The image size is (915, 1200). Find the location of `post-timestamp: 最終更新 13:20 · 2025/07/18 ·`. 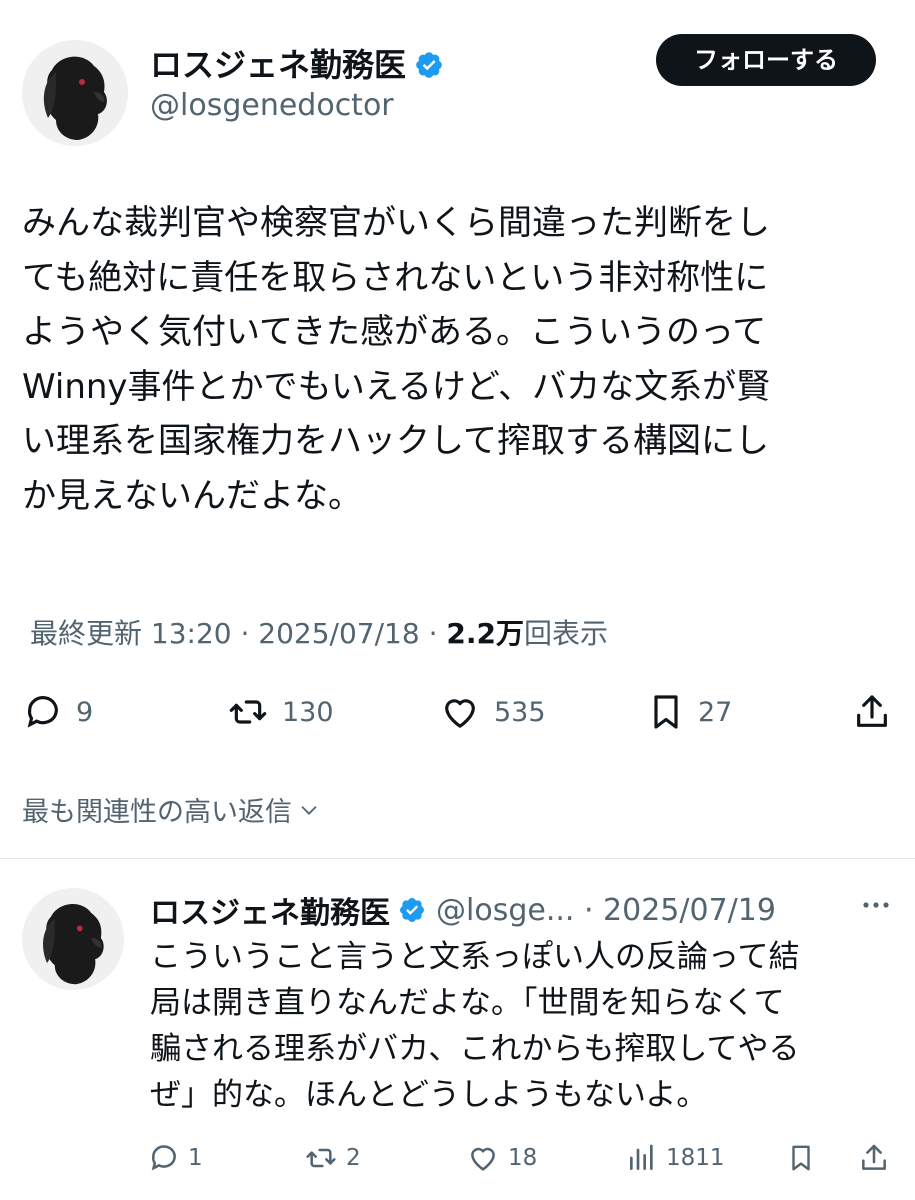

post-timestamp: 最終更新 13:20 · 2025/07/18 · is located at coordinates (238, 633).